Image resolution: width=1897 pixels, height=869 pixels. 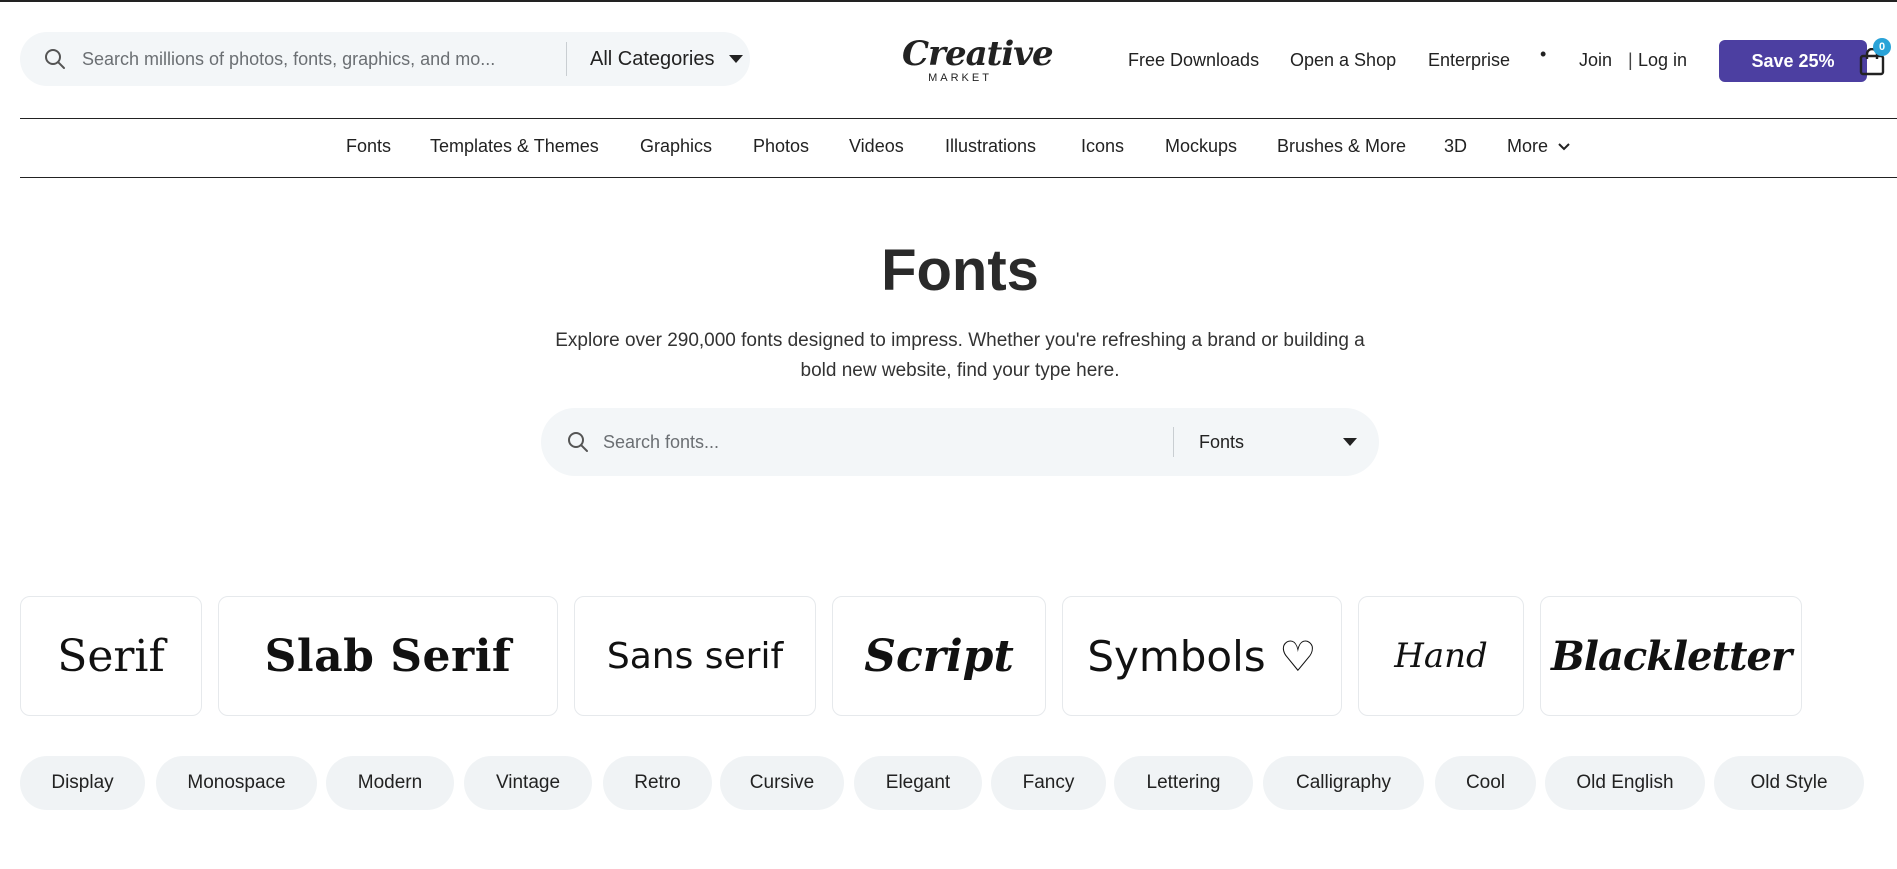 I want to click on tag-chip-retro: Retro, so click(x=657, y=783).